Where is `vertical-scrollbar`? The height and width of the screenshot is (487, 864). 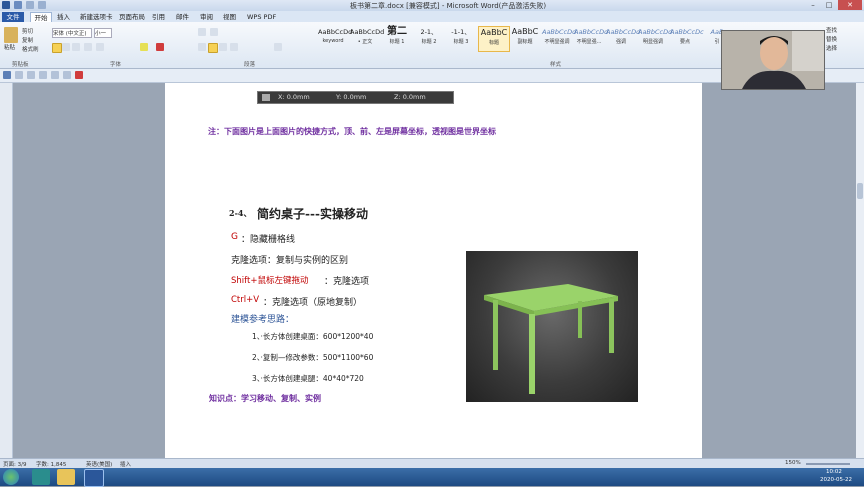
vertical-scrollbar is located at coordinates (860, 270).